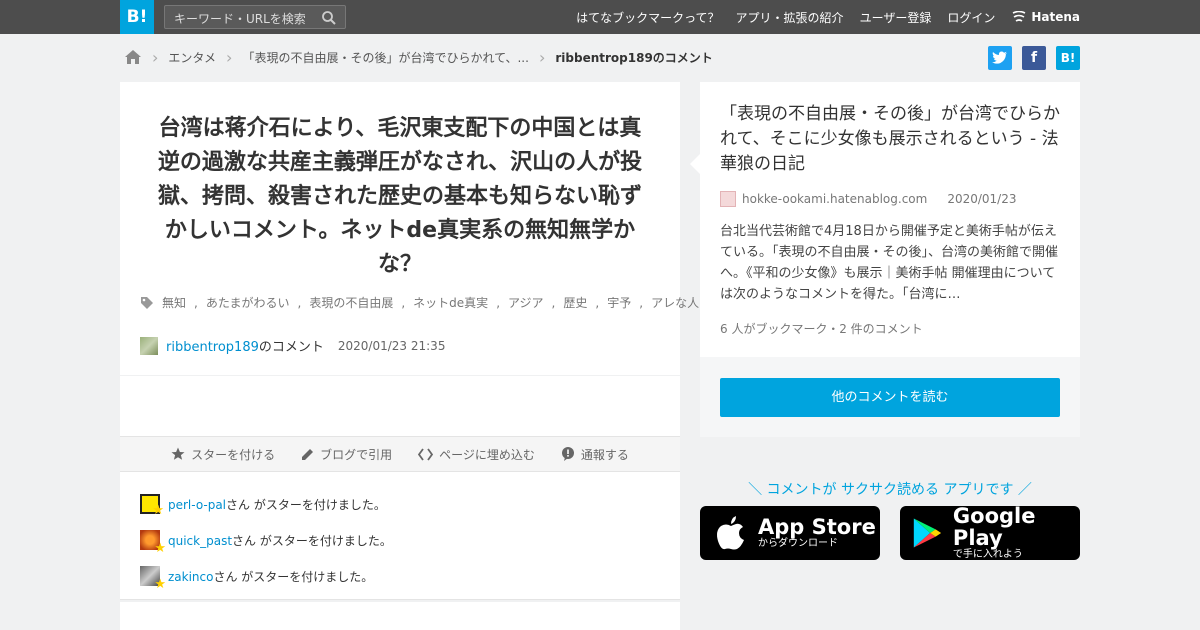  I want to click on nav-about: はてなブックマークって？, so click(647, 17).